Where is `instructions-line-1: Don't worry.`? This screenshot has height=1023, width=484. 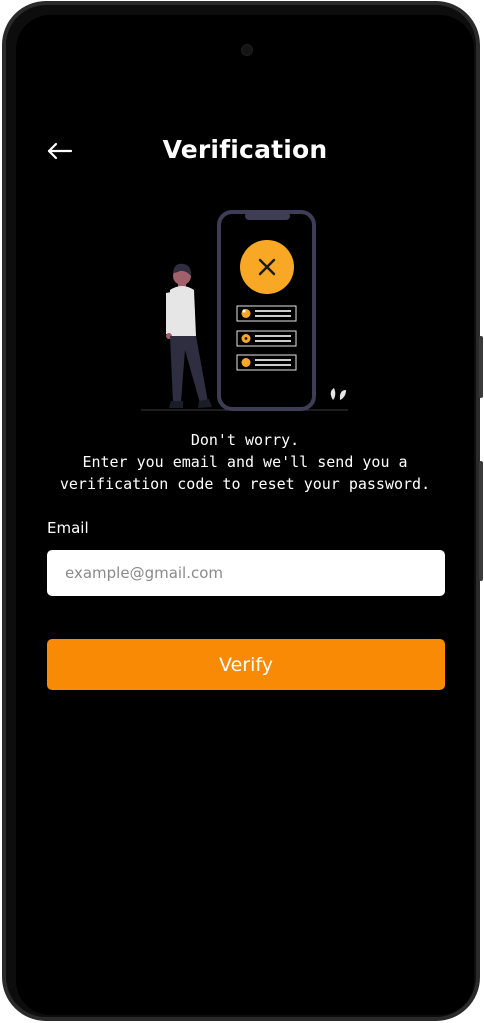
instructions-line-1: Don't worry. is located at coordinates (245, 440).